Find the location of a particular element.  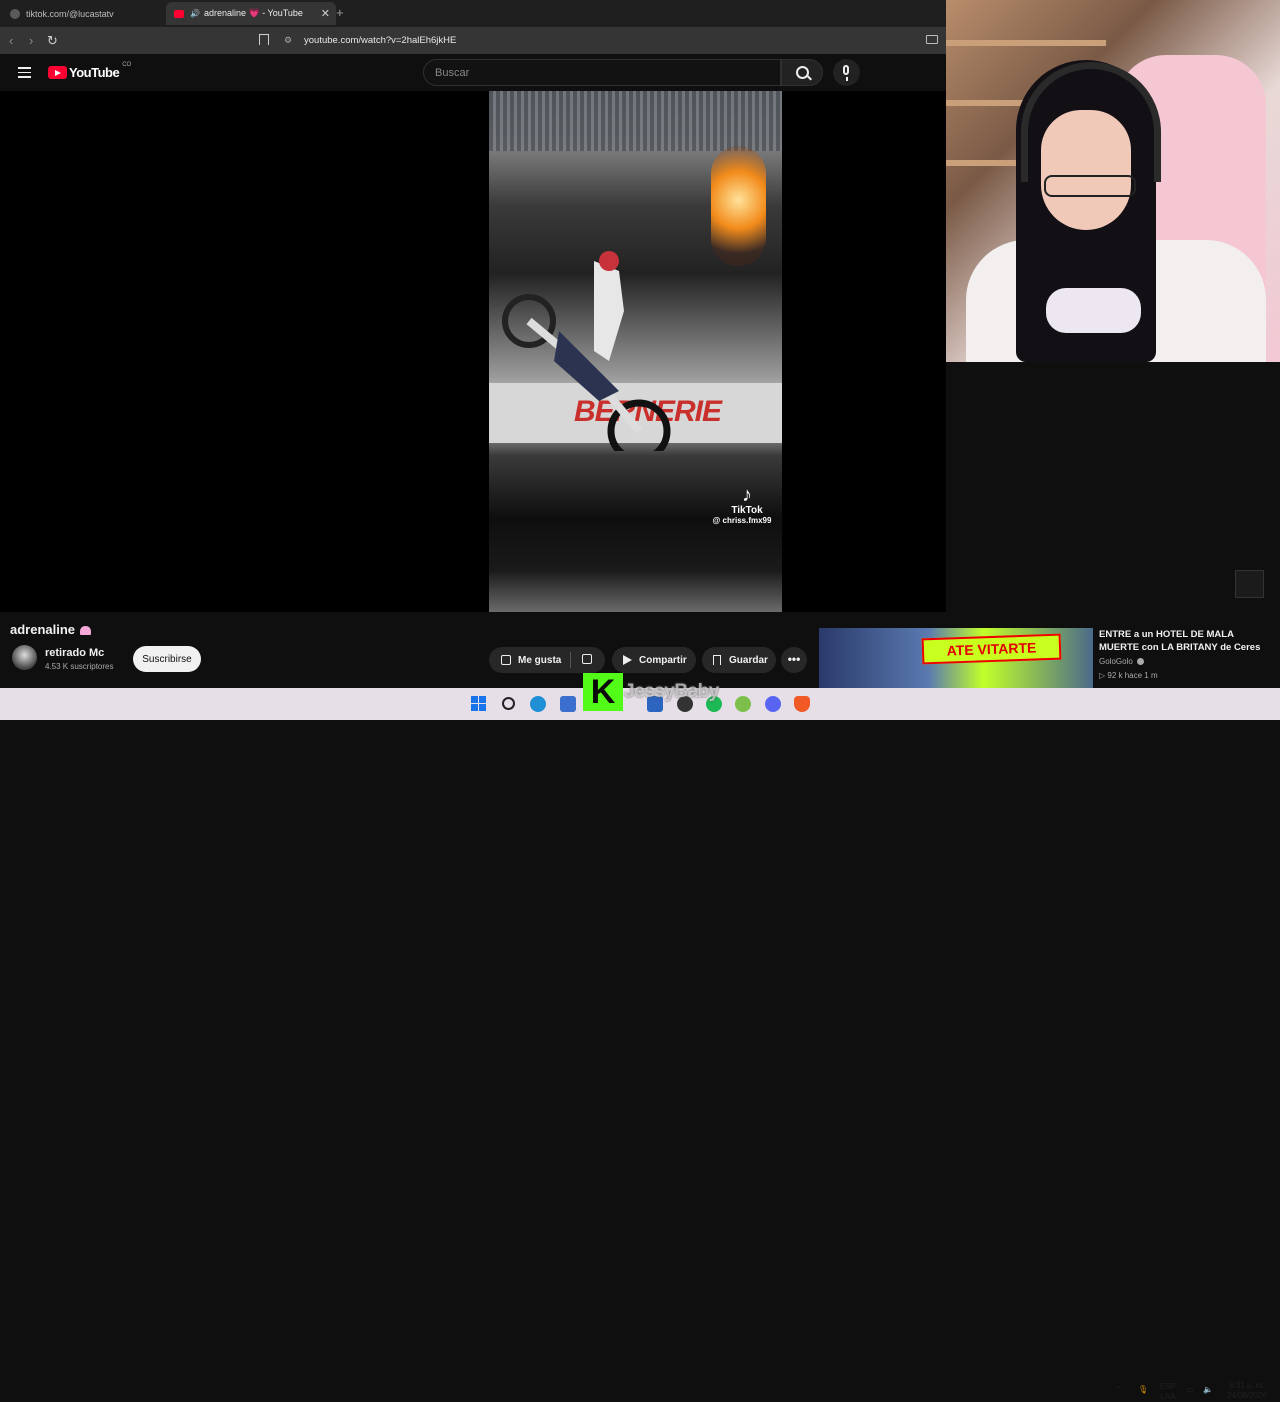

channel-avatar is located at coordinates (24, 657).